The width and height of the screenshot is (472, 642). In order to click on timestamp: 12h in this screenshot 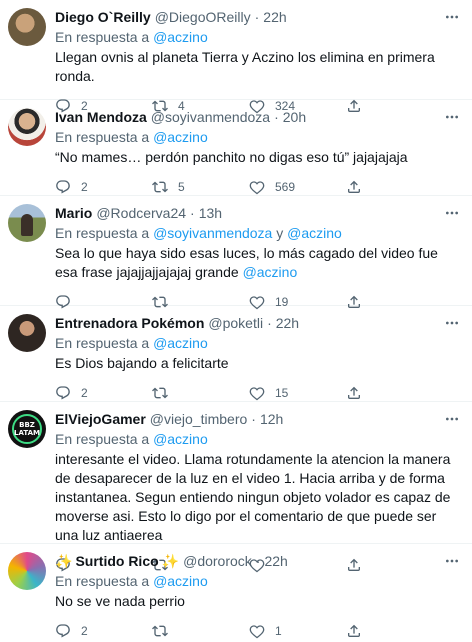, I will do `click(271, 419)`.